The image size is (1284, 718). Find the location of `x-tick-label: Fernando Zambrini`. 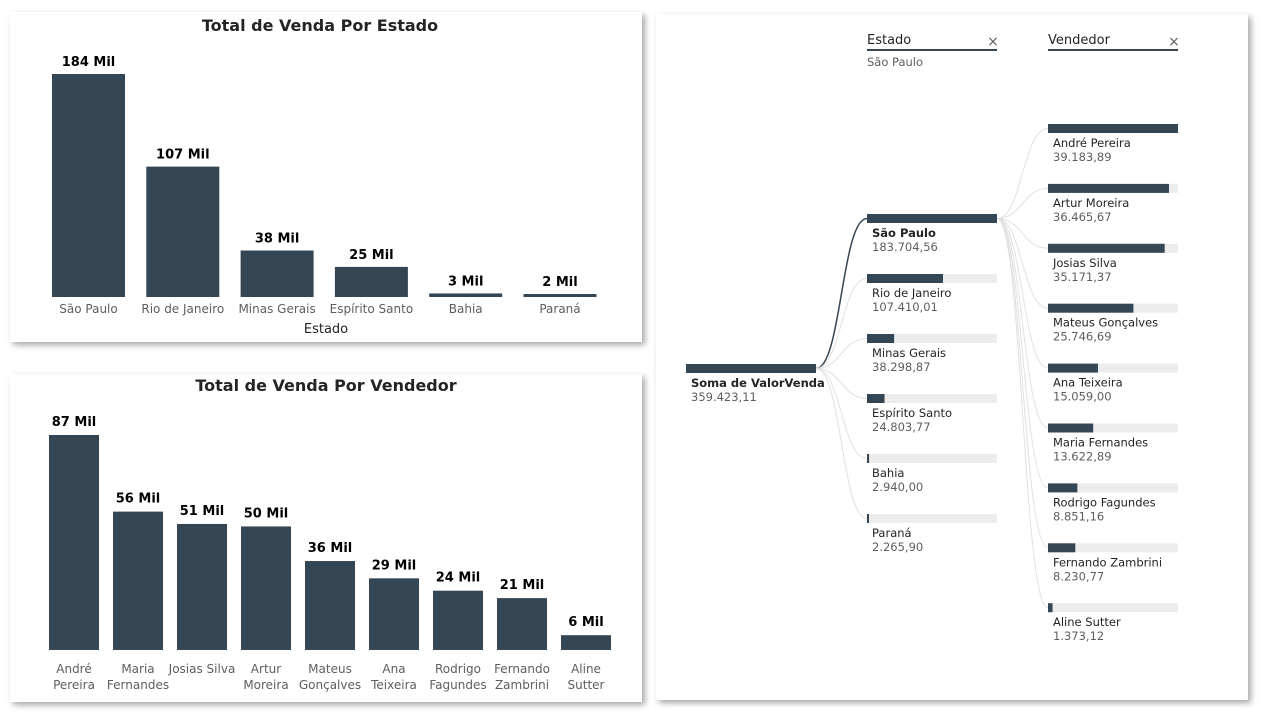

x-tick-label: Fernando Zambrini is located at coordinates (522, 677).